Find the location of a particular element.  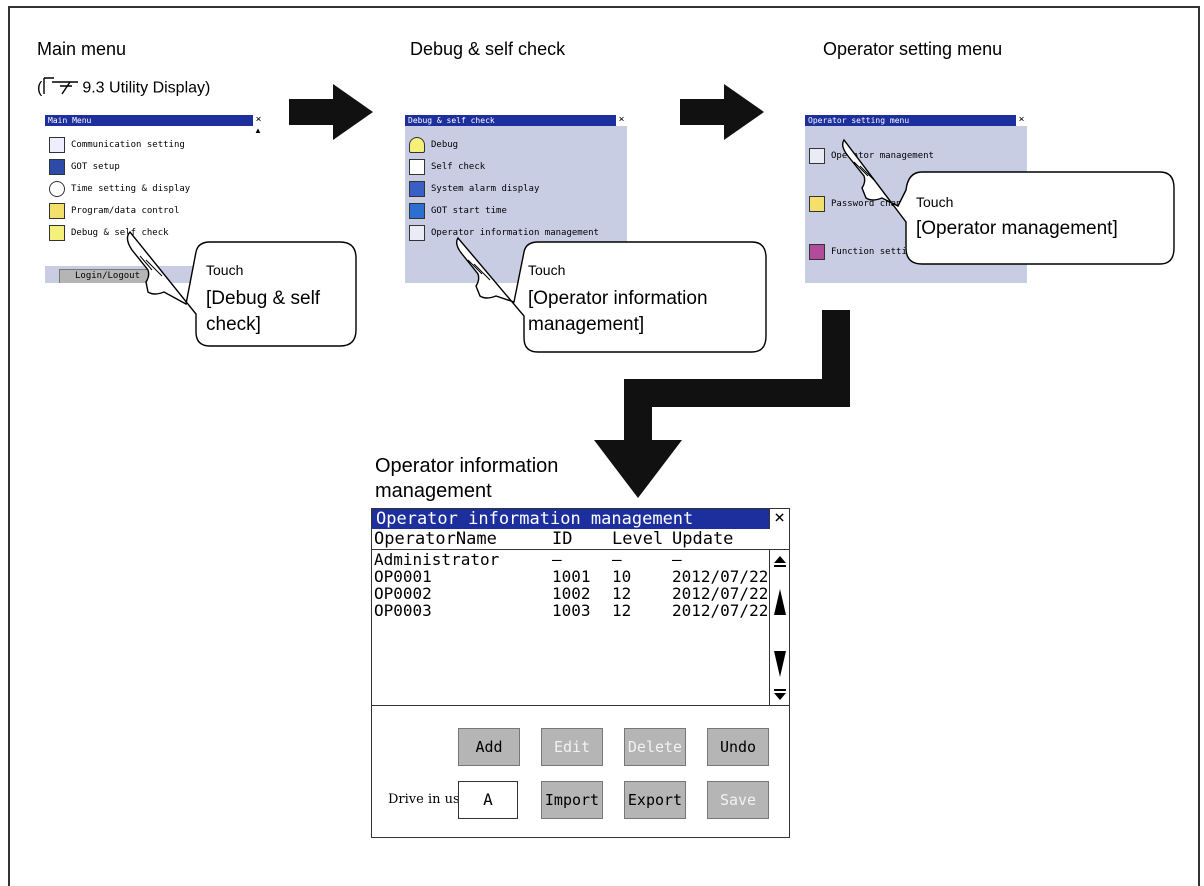

self-check-icon is located at coordinates (417, 167).